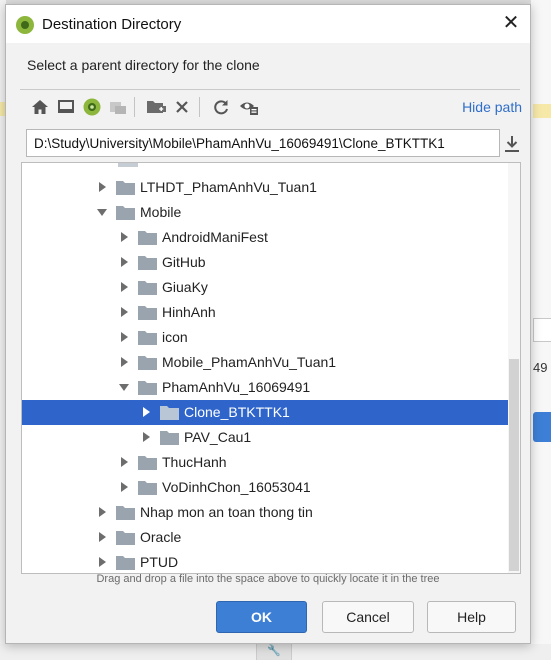 Image resolution: width=551 pixels, height=660 pixels. What do you see at coordinates (270, 89) in the screenshot?
I see `divider` at bounding box center [270, 89].